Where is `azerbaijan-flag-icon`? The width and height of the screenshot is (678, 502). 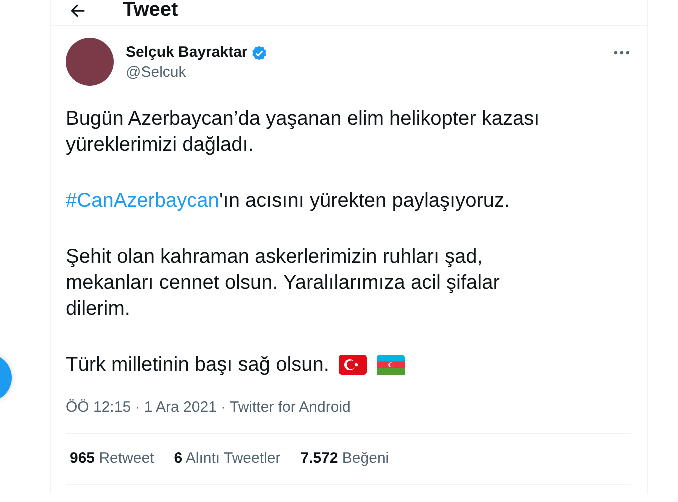 azerbaijan-flag-icon is located at coordinates (391, 365).